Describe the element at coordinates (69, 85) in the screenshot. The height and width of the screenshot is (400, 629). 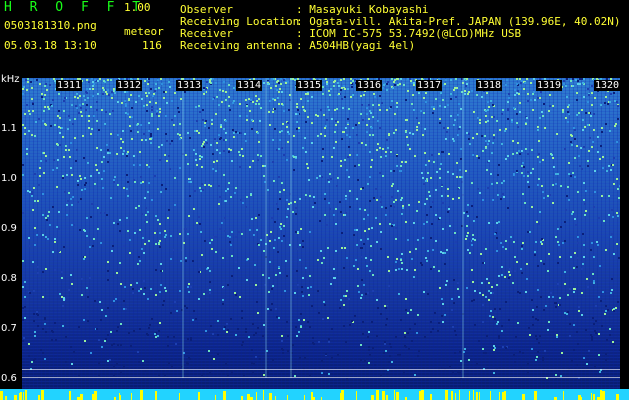
I see `time-label: 1311` at that location.